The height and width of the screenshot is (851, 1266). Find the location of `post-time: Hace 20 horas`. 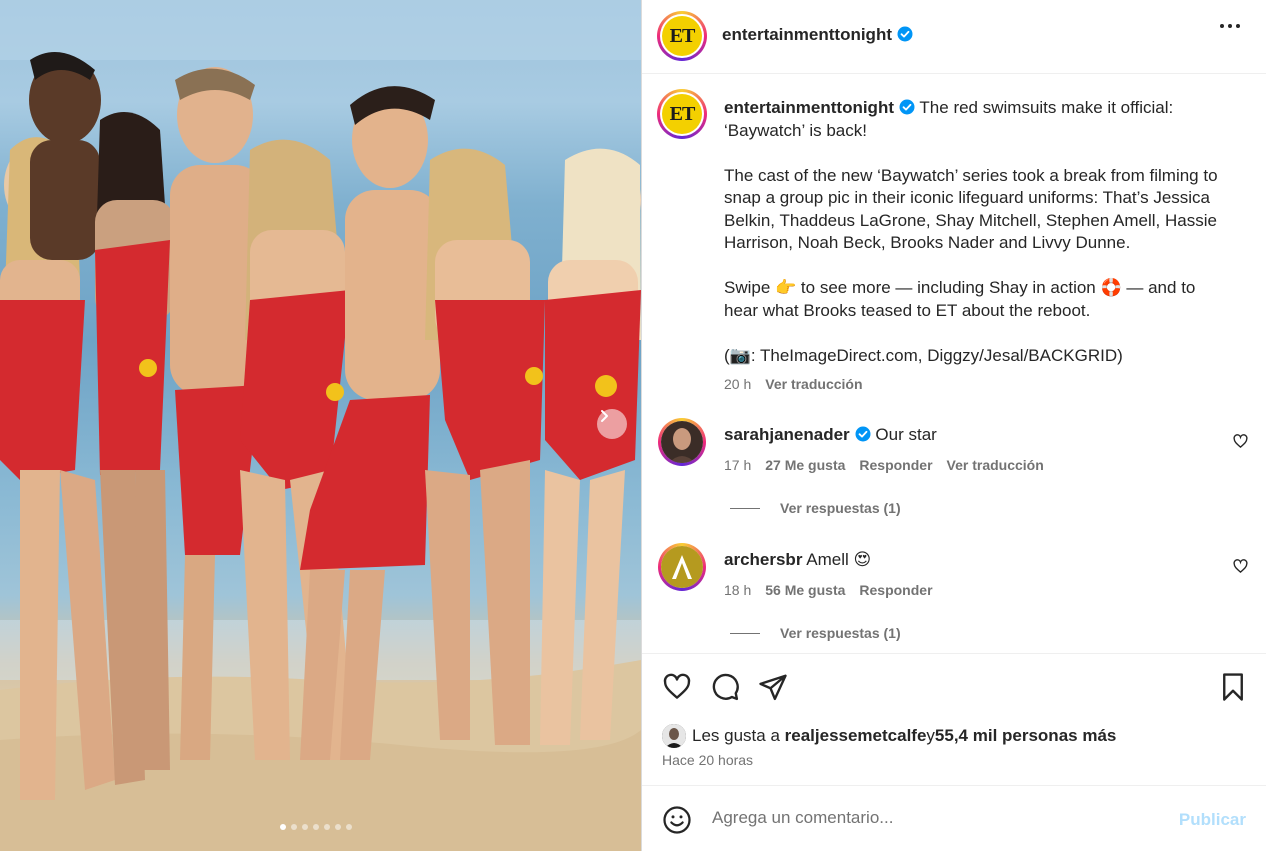

post-time: Hace 20 horas is located at coordinates (707, 760).